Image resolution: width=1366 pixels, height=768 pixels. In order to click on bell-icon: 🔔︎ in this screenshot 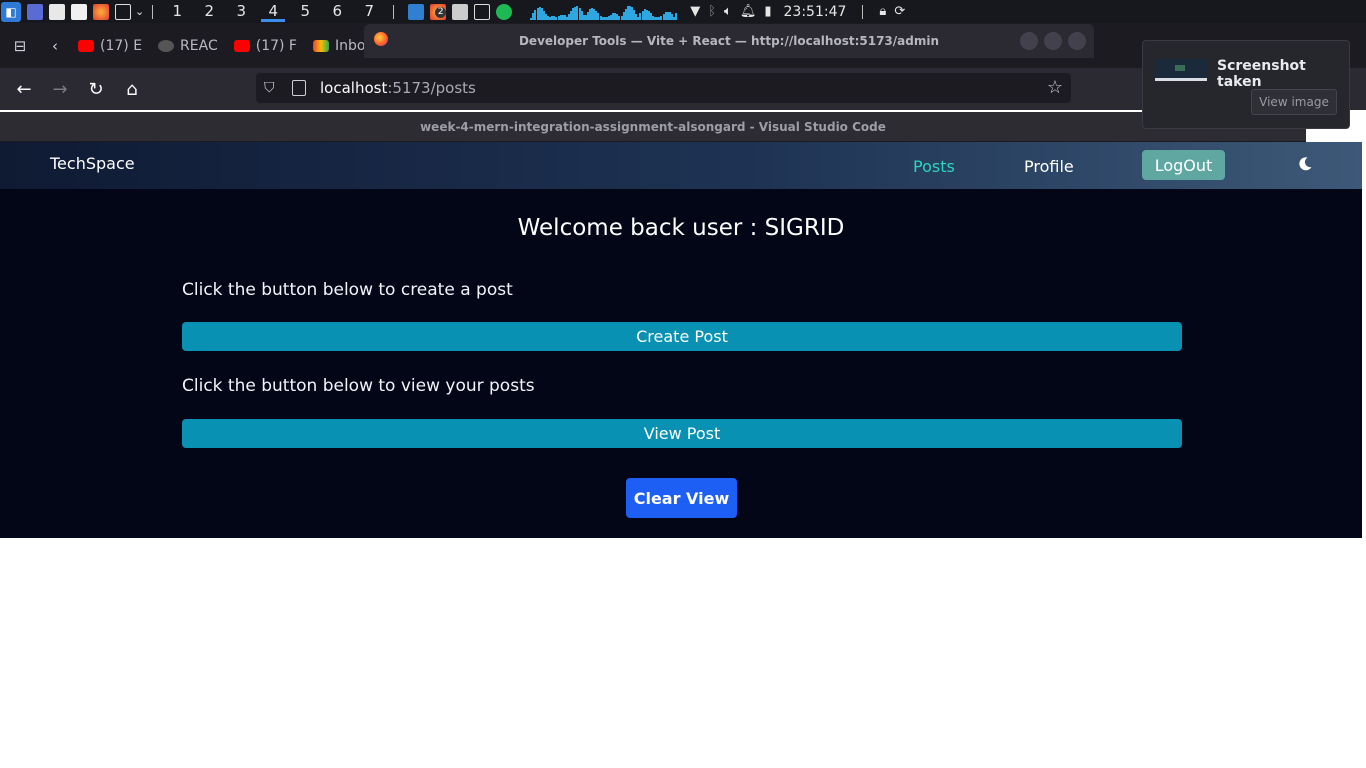, I will do `click(748, 11)`.